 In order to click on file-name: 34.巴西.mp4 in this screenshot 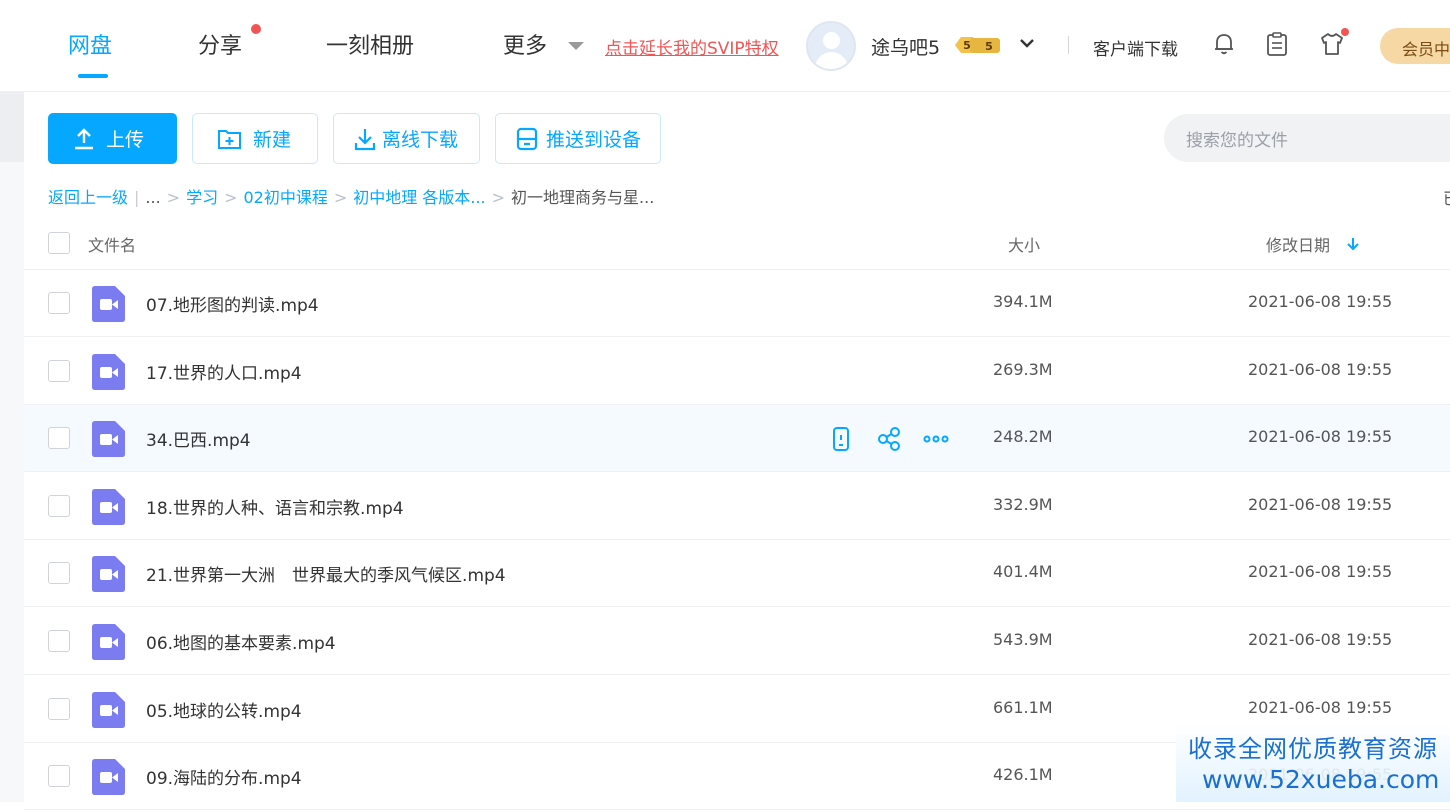, I will do `click(198, 438)`.